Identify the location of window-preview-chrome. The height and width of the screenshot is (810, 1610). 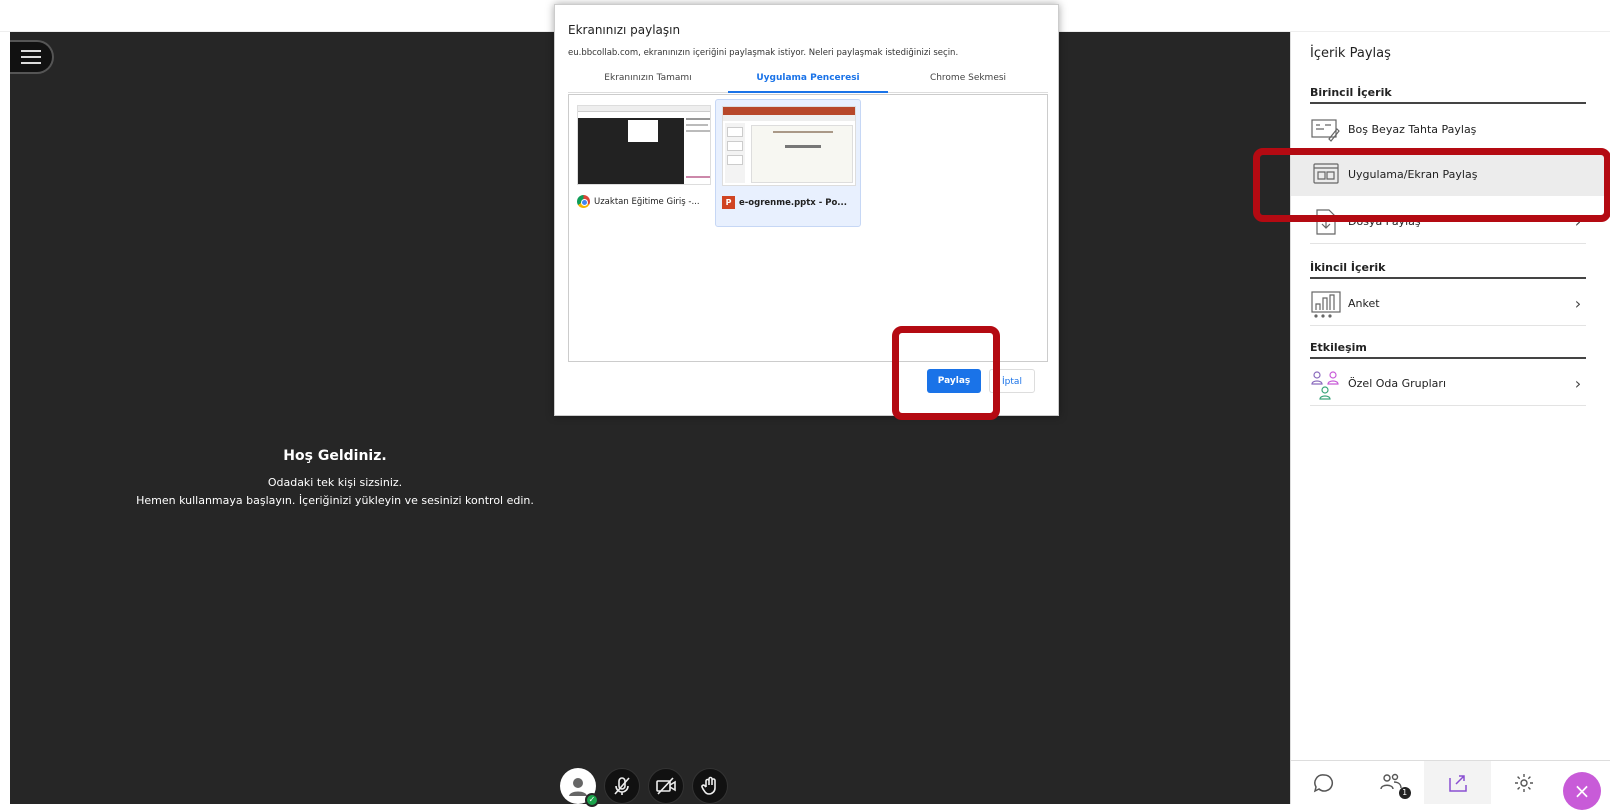
(644, 145).